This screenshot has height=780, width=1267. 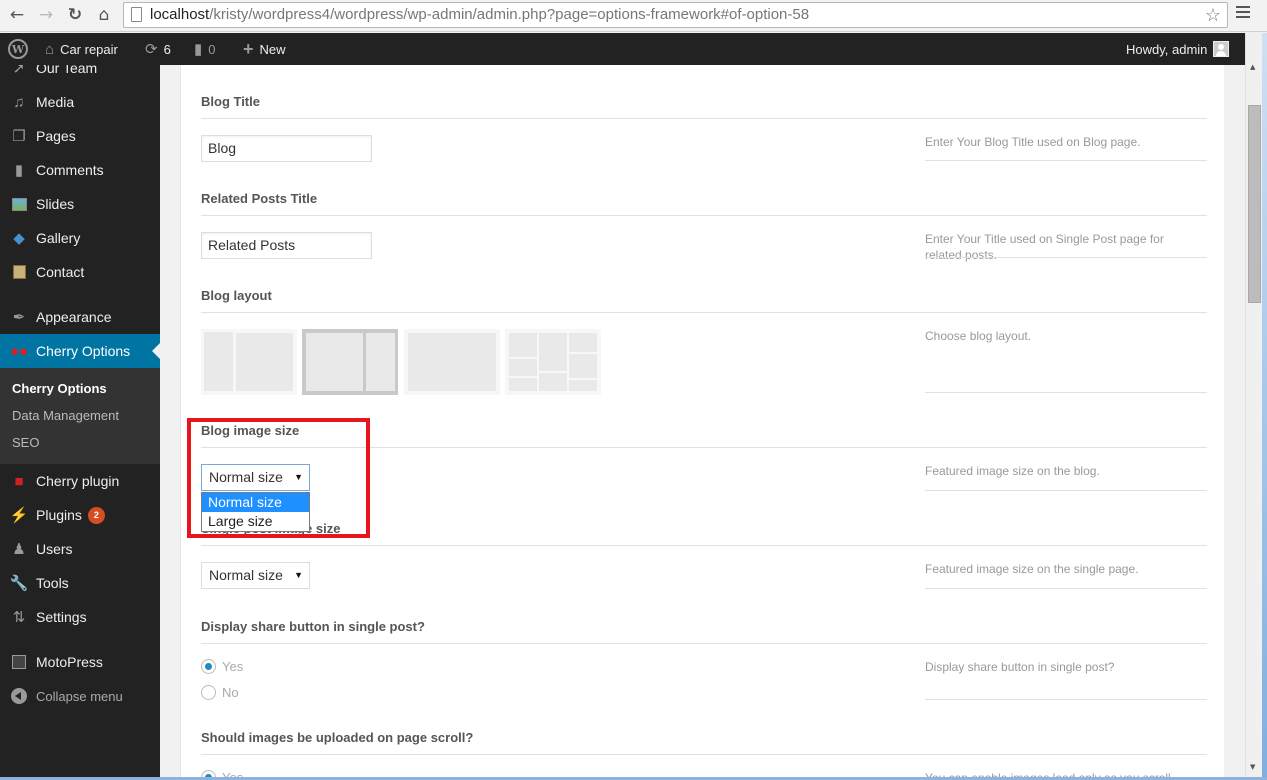 I want to click on sidebar-item-tools: 🔧 Tools, so click(x=80, y=583).